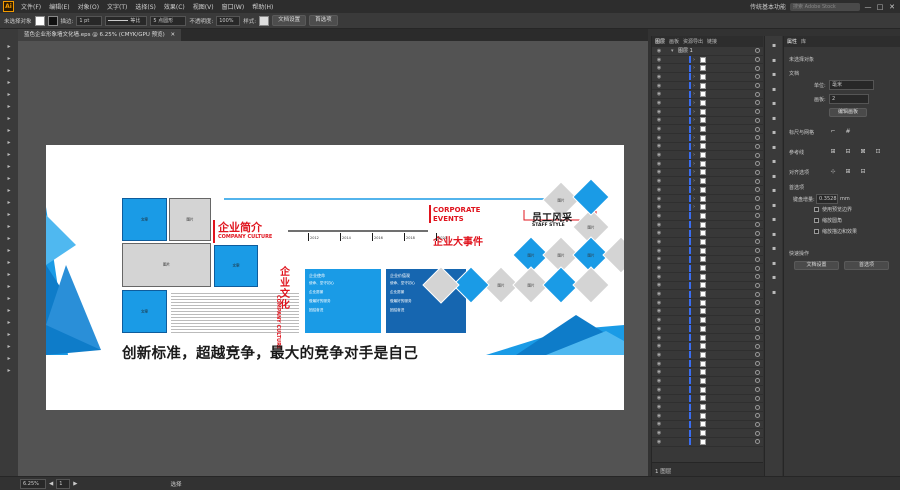 Image resolution: width=900 pixels, height=490 pixels. Describe the element at coordinates (52, 20) in the screenshot. I see `stroke-swatch` at that location.